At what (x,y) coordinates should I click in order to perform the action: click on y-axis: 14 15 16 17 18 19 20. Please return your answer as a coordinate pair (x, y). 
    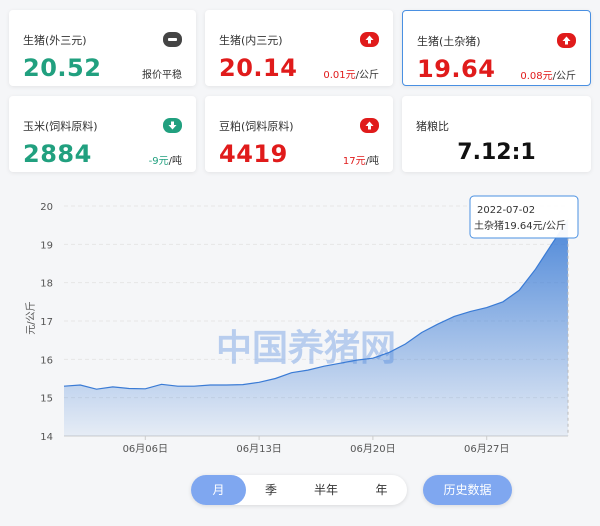
    Looking at the image, I should click on (46, 322).